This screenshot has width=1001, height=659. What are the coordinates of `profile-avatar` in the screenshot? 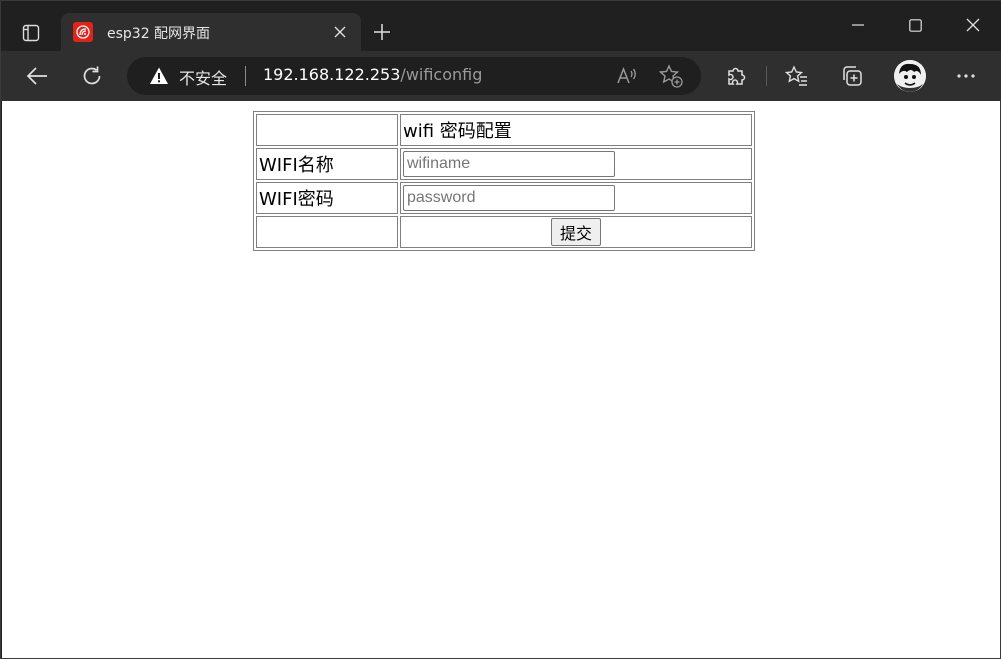 It's located at (910, 76).